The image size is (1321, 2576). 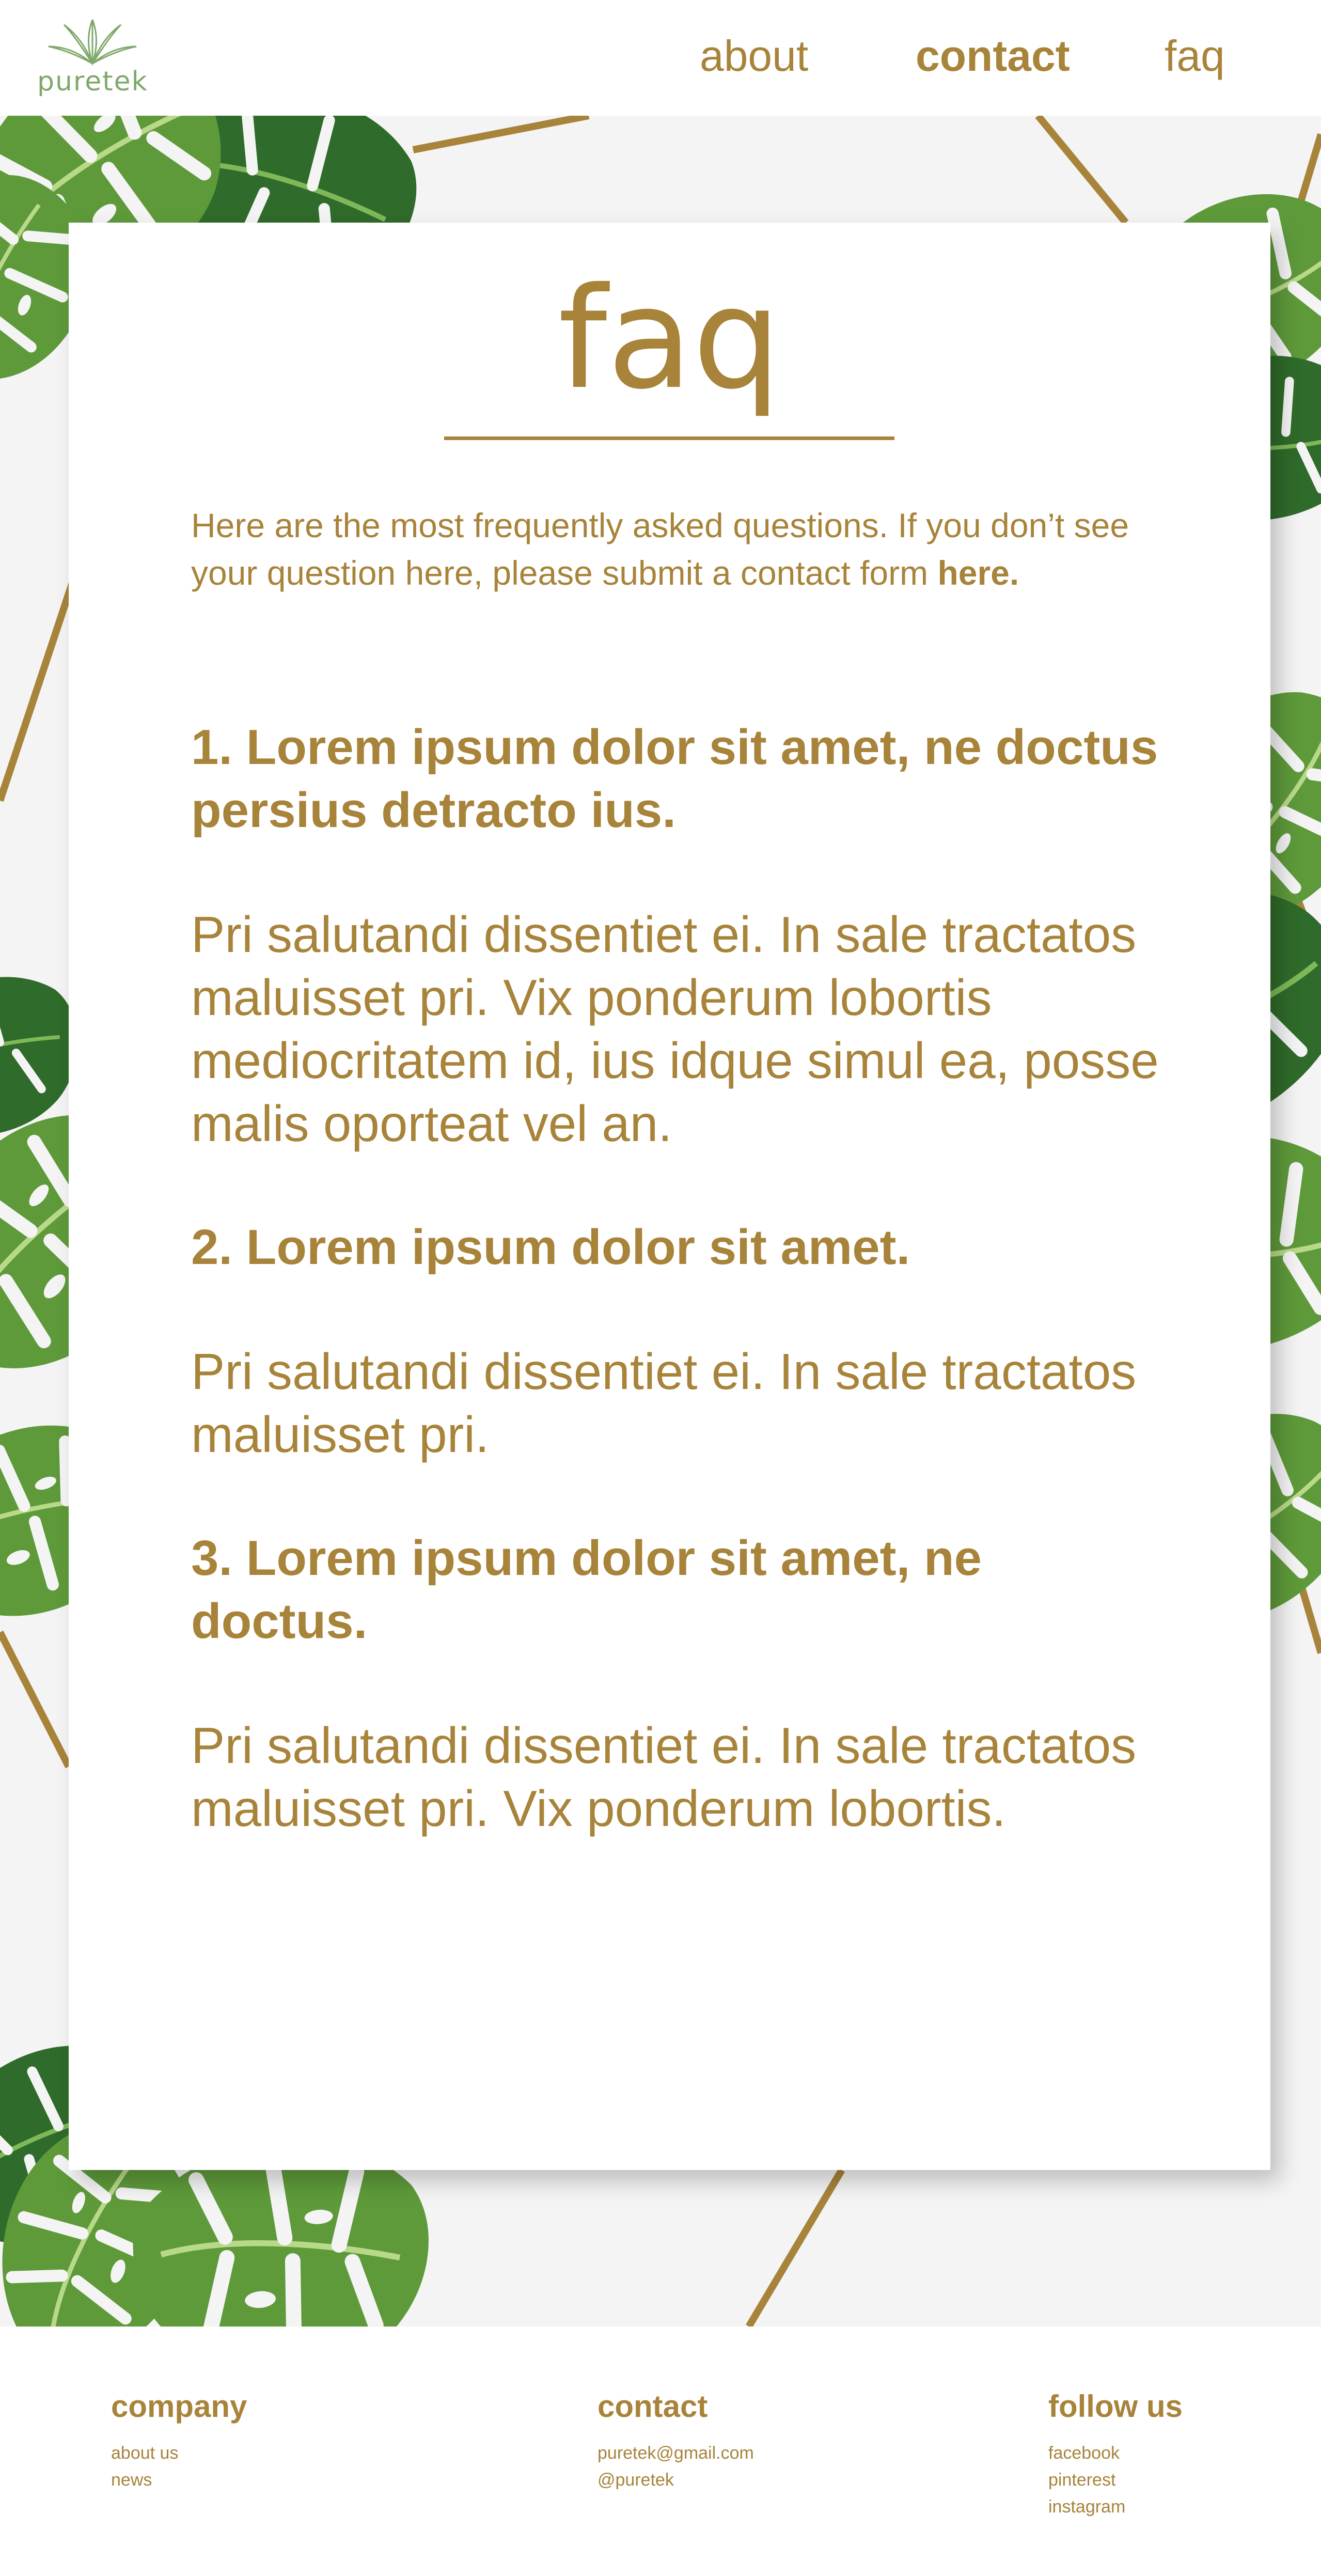 I want to click on footer-follow-heading: follow us, so click(x=1115, y=2407).